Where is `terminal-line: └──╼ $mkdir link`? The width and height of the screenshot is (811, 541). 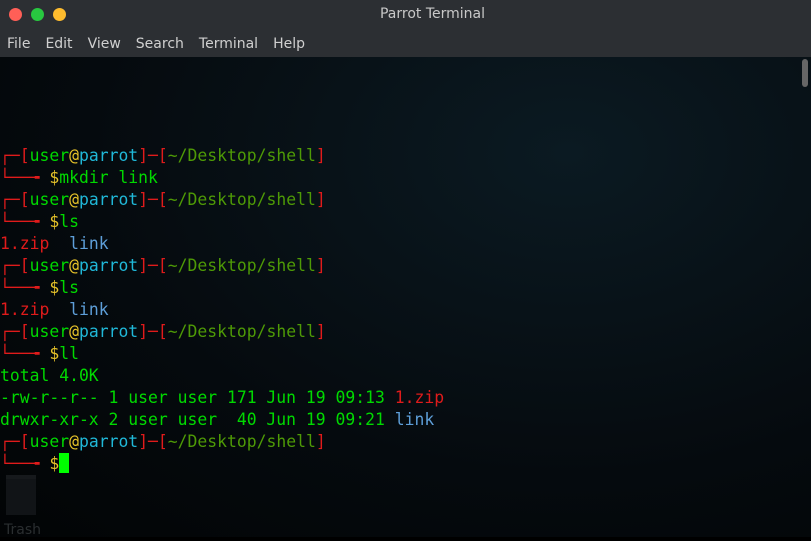 terminal-line: └──╼ $mkdir link is located at coordinates (405, 178).